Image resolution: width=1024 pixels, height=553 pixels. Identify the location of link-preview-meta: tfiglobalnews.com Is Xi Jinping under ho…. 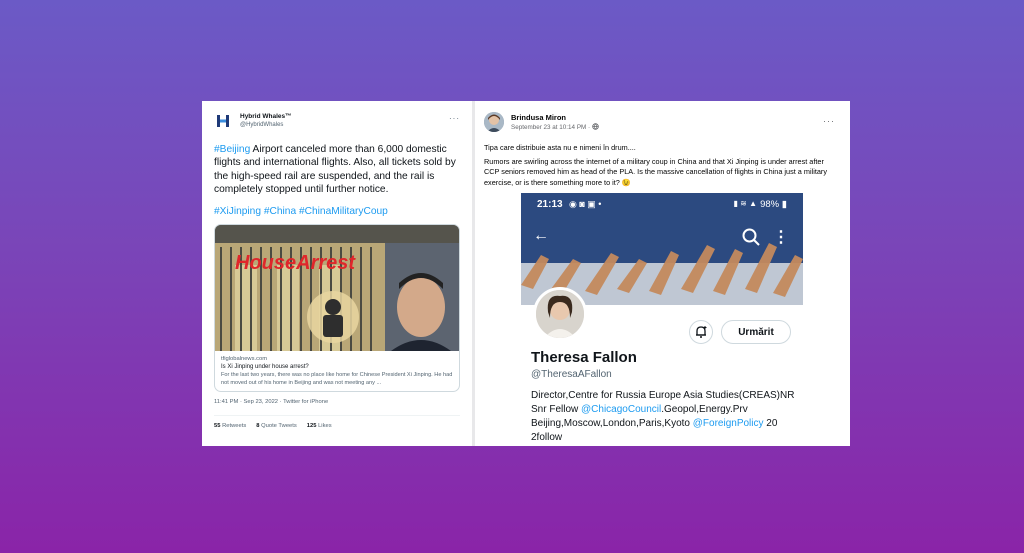
(337, 371).